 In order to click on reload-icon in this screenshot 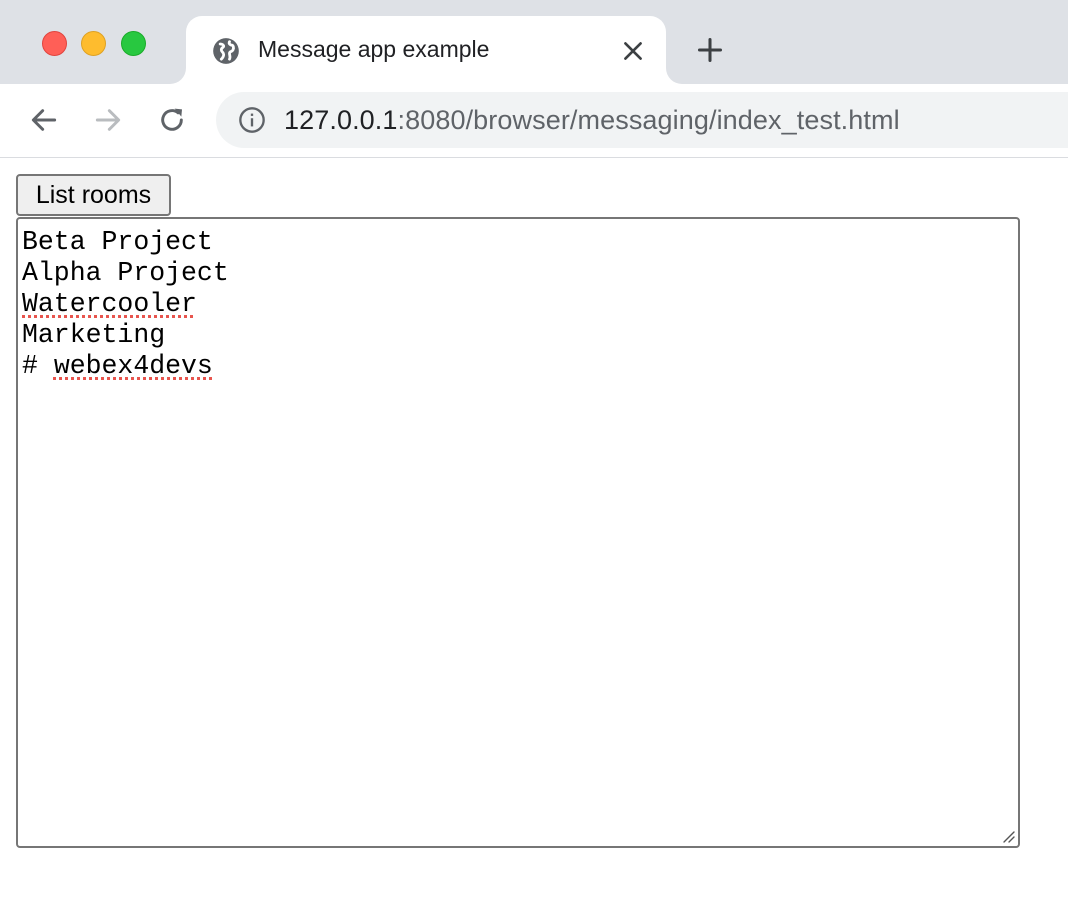, I will do `click(172, 120)`.